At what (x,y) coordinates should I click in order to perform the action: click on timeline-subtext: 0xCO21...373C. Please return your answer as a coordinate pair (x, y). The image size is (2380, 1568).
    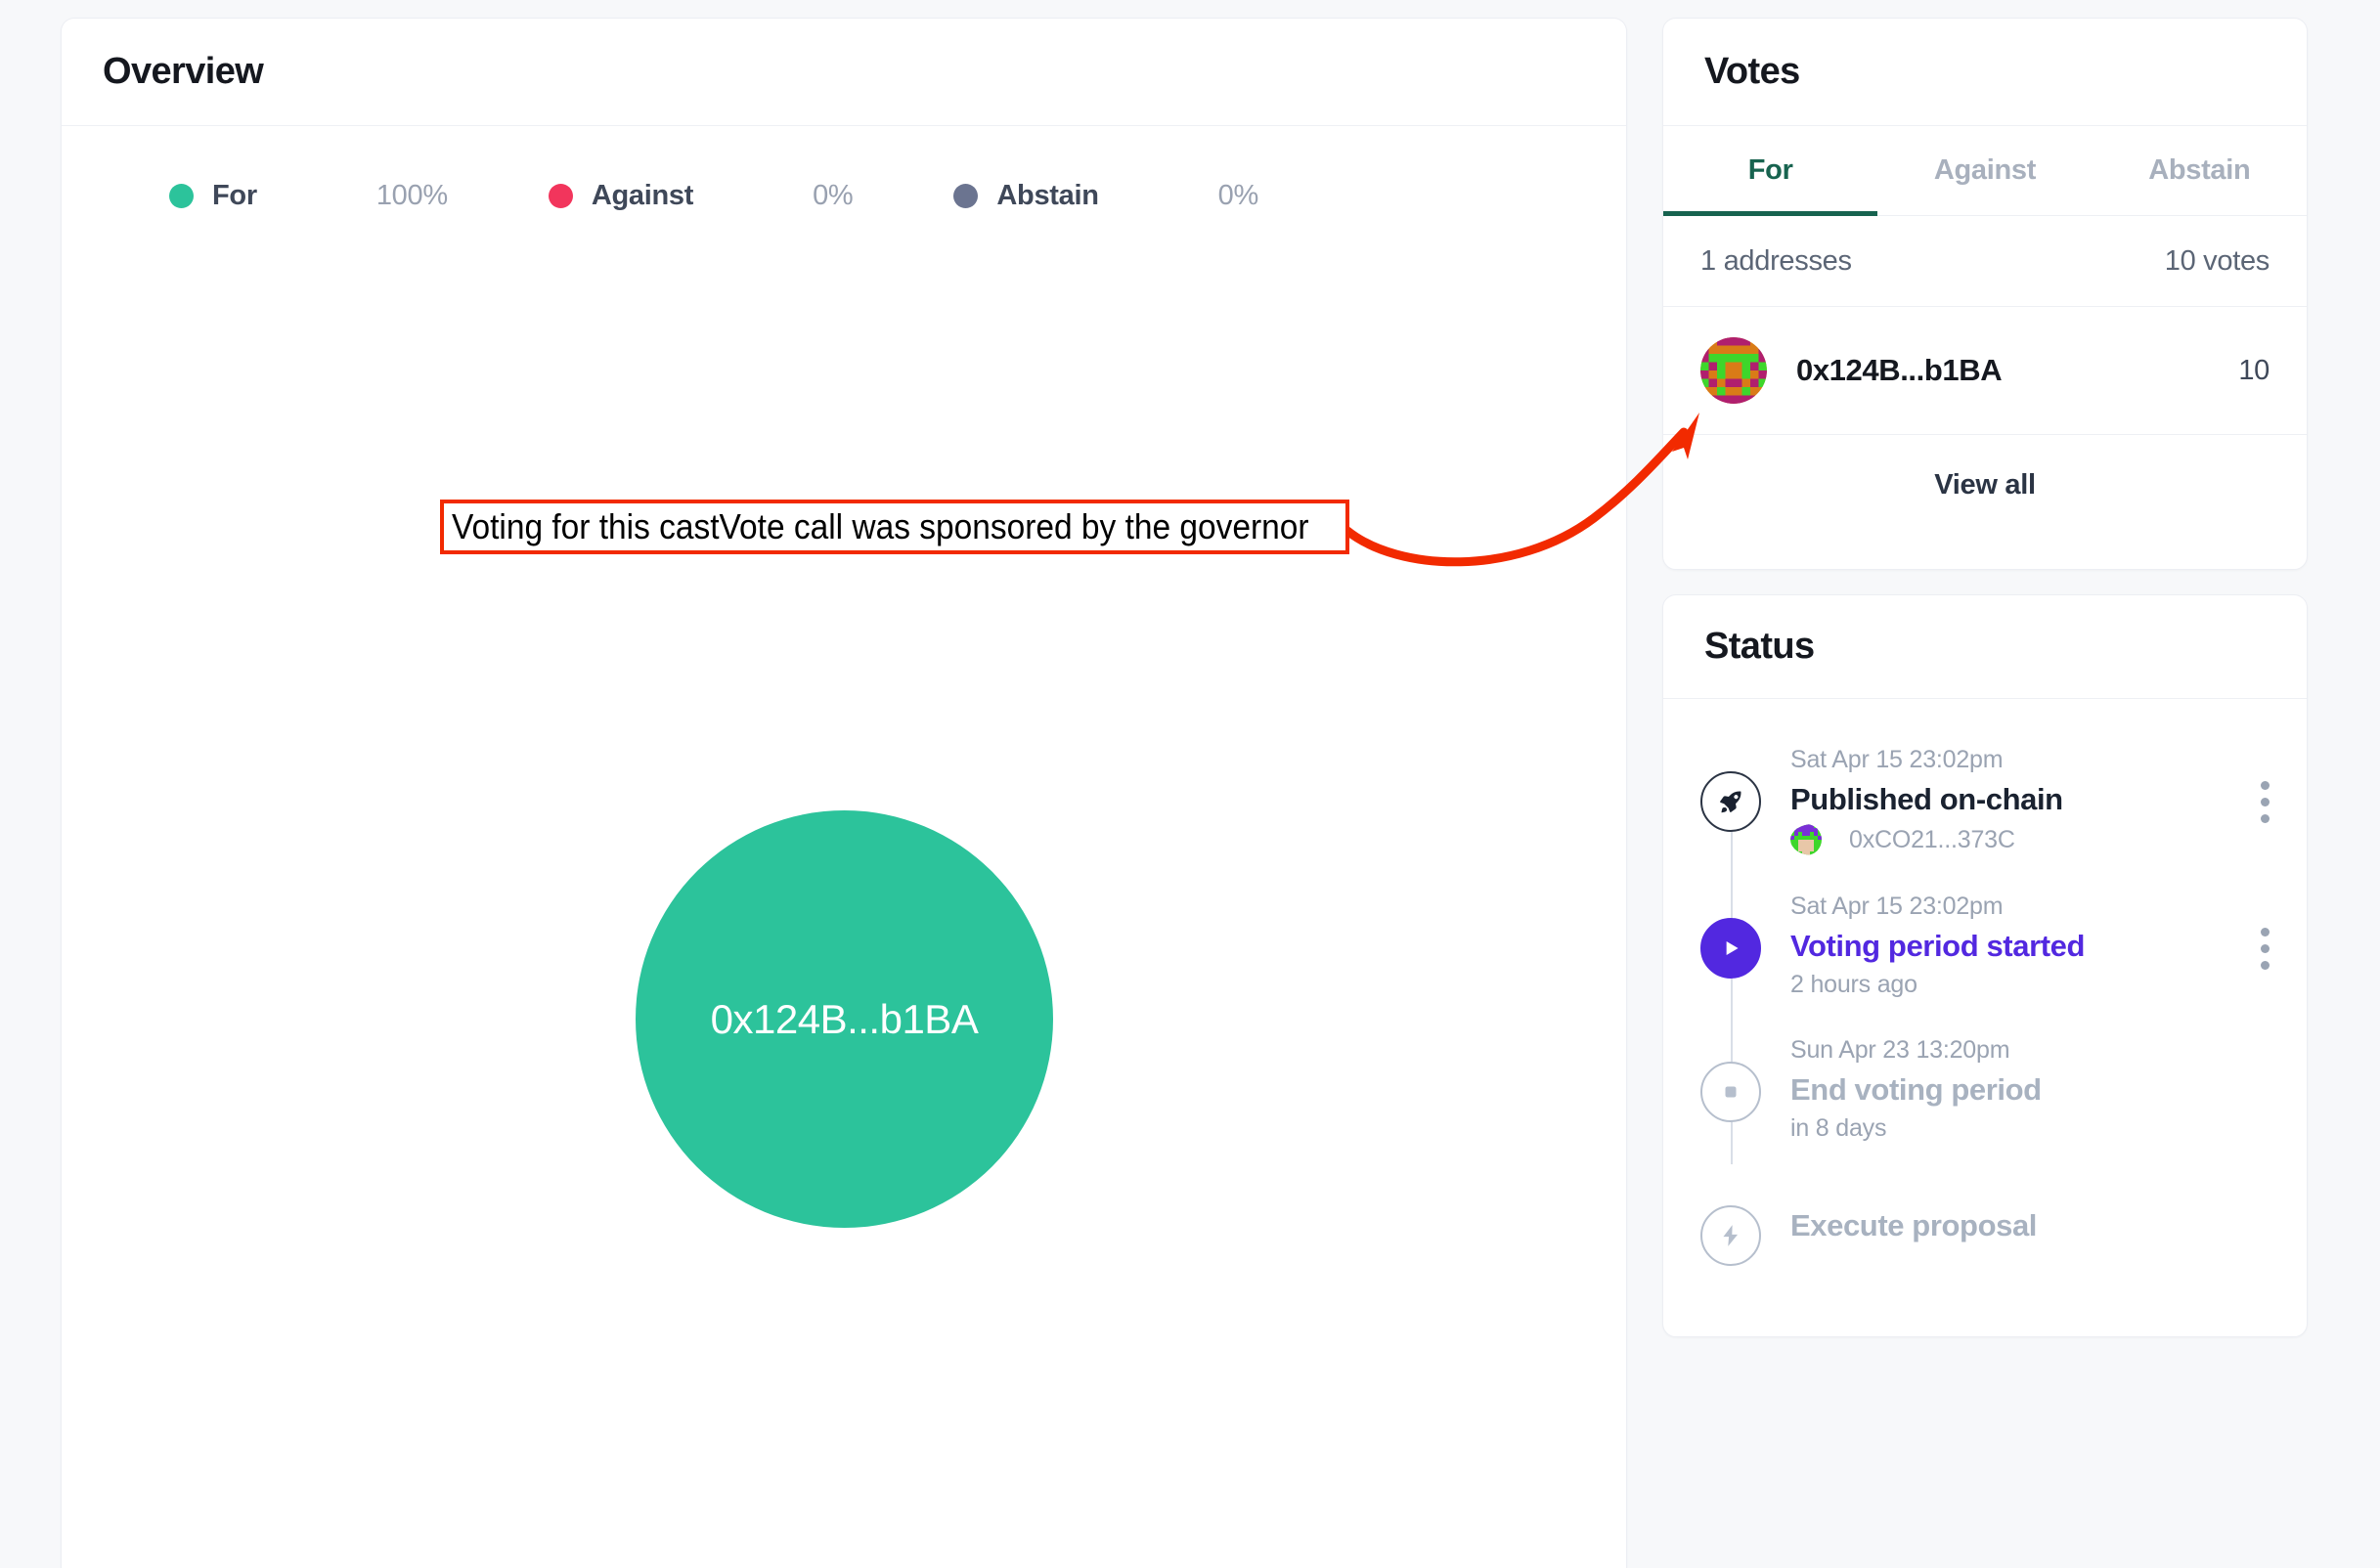
    Looking at the image, I should click on (1932, 839).